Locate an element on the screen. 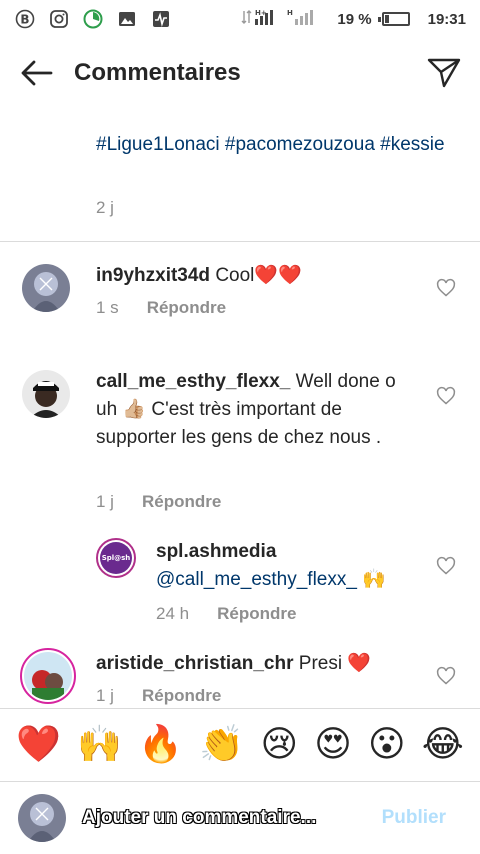  avatar-brand-text: Spl@sh is located at coordinates (116, 558).